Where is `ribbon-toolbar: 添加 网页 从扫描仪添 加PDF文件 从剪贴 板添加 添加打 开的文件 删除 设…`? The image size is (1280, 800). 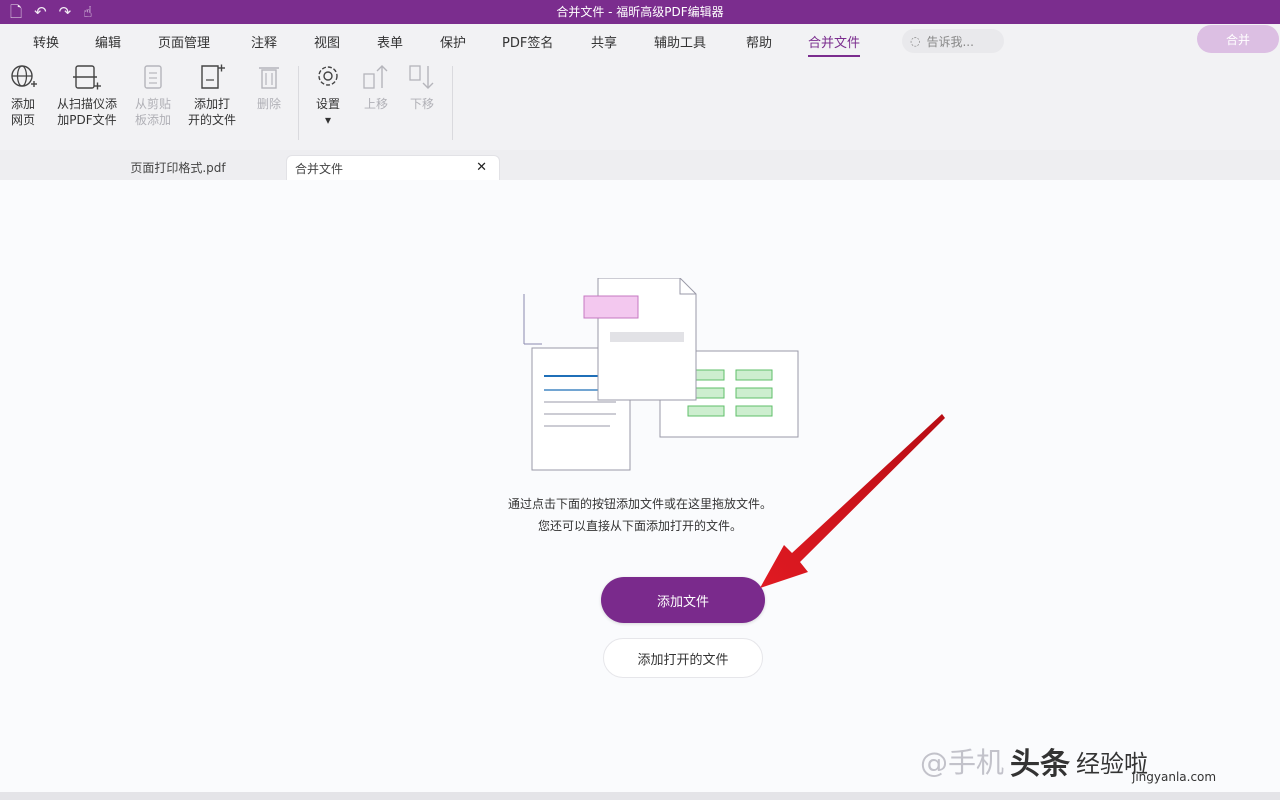
ribbon-toolbar: 添加 网页 从扫描仪添 加PDF文件 从剪贴 板添加 添加打 开的文件 删除 设… is located at coordinates (640, 104).